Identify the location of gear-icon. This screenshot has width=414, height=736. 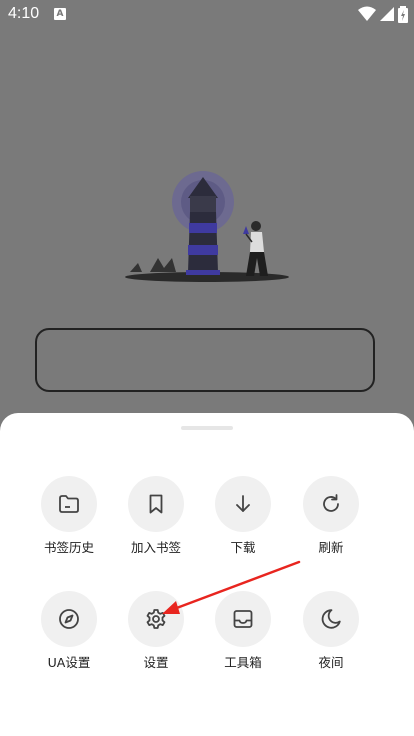
(156, 619).